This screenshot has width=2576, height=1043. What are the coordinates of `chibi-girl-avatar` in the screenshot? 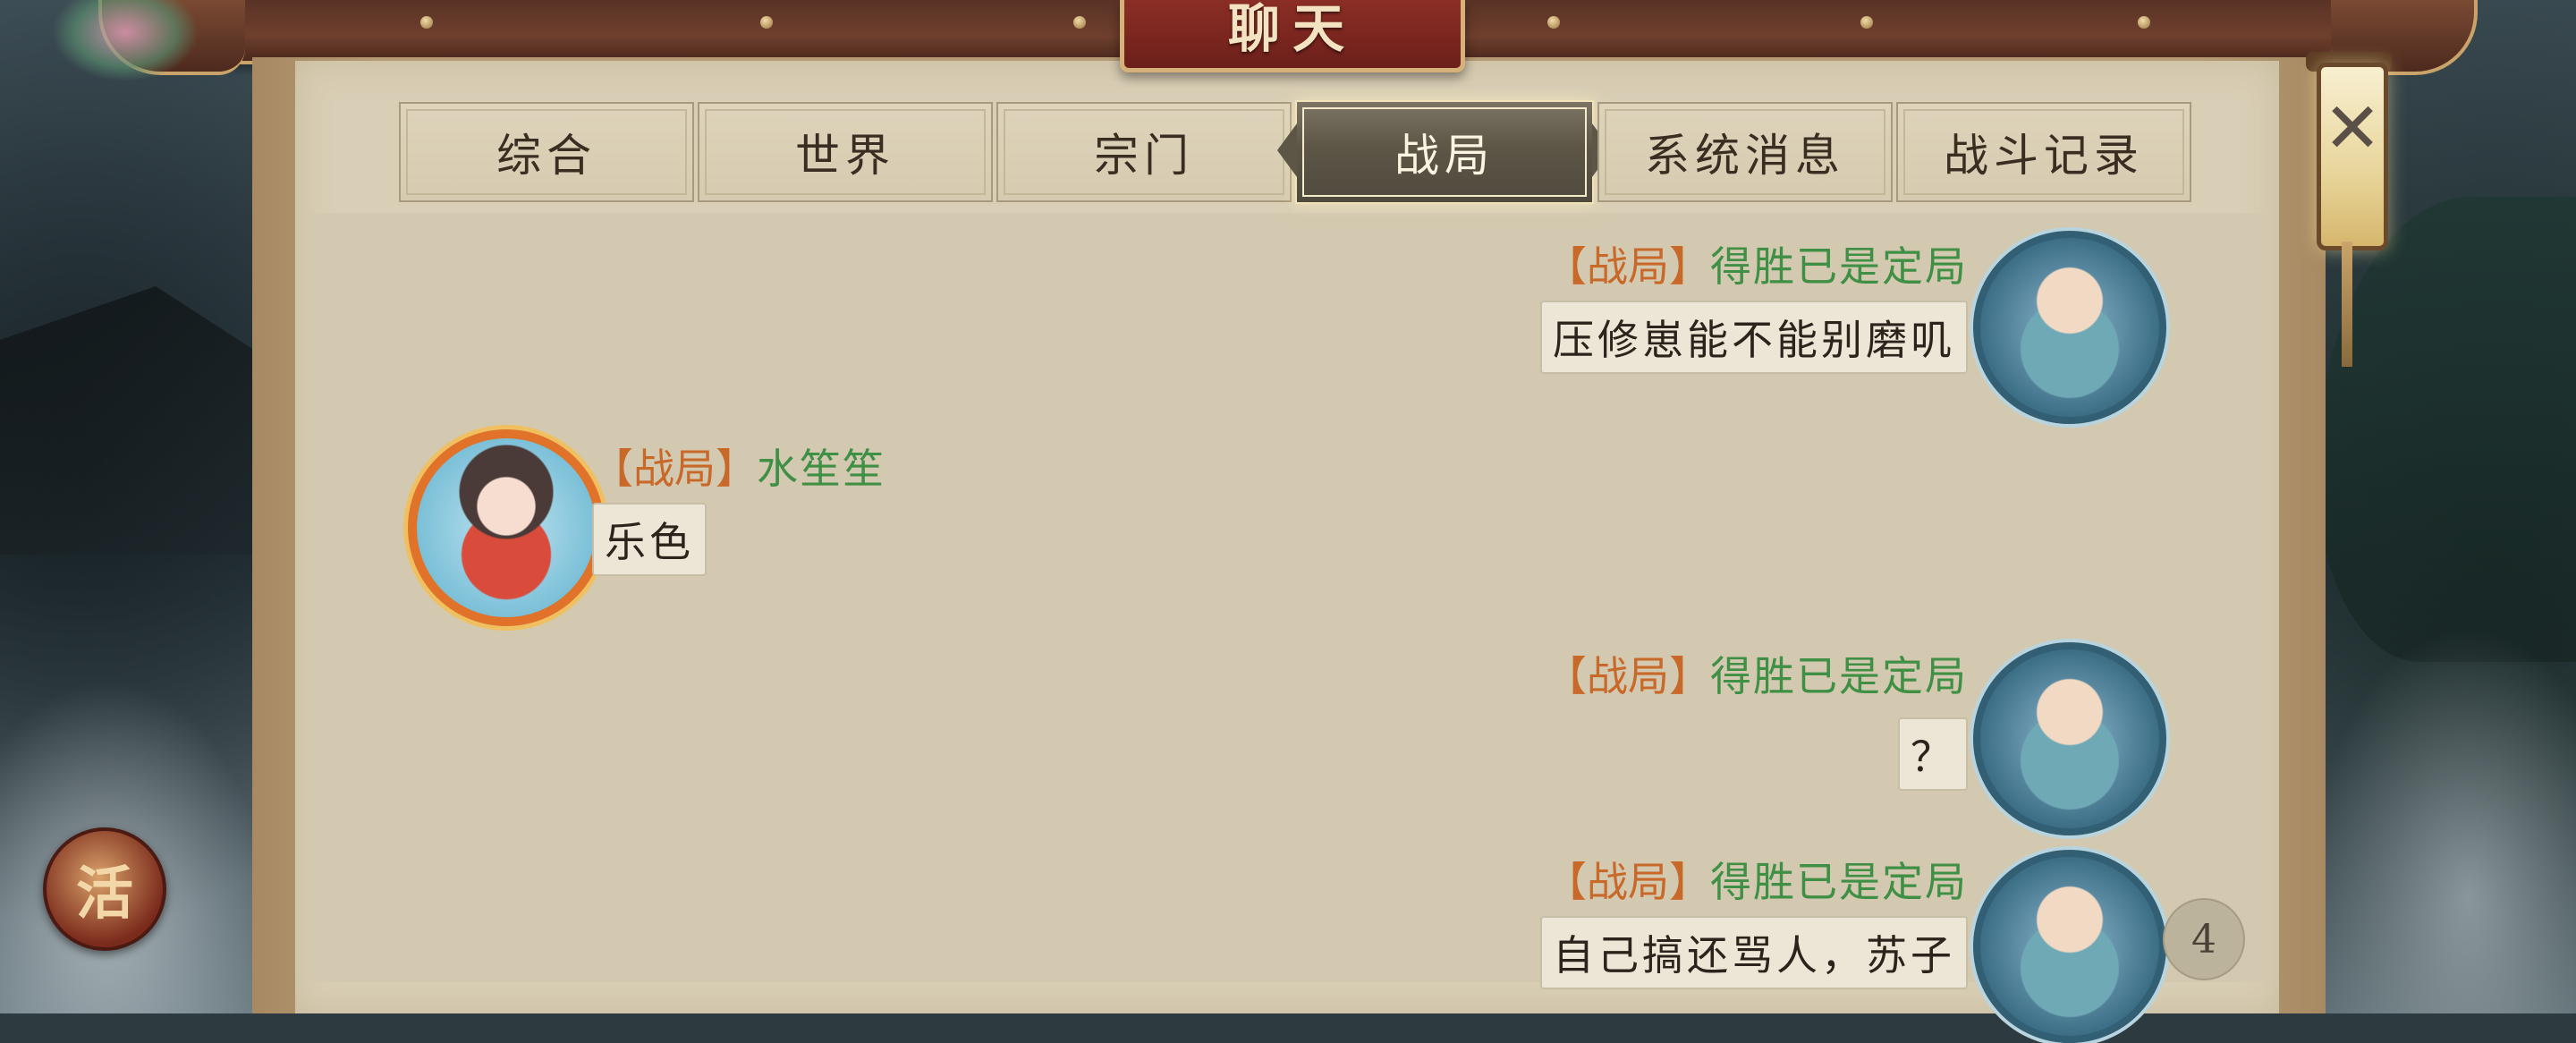 It's located at (506, 527).